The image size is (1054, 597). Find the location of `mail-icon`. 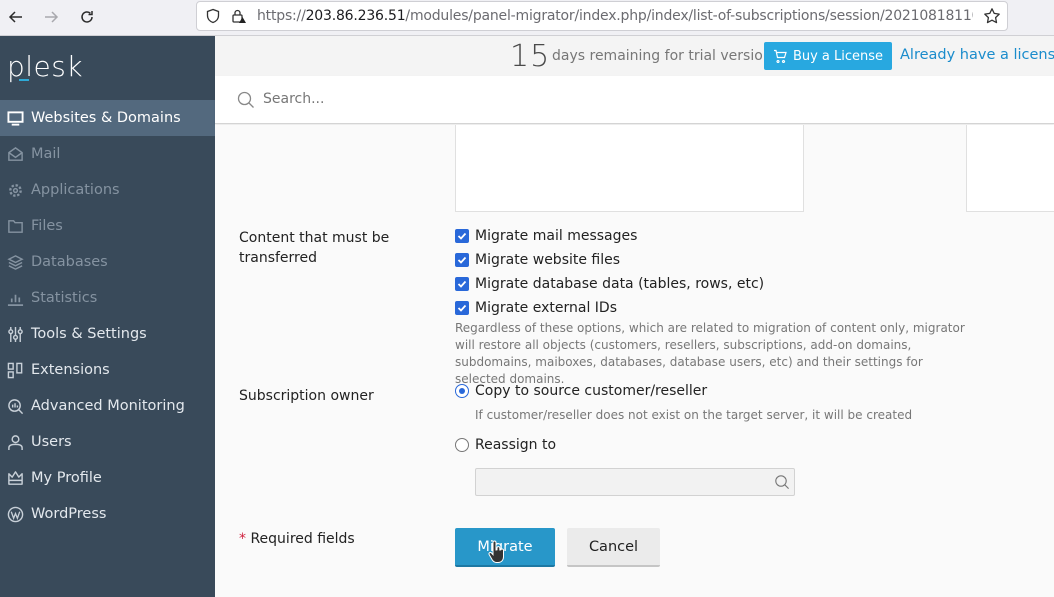

mail-icon is located at coordinates (15, 154).